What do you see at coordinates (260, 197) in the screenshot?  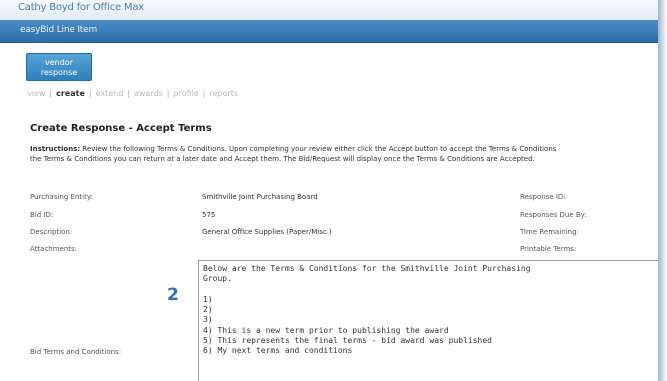 I see `purchasing-entity-value: Smithville Joint Purchasing Board` at bounding box center [260, 197].